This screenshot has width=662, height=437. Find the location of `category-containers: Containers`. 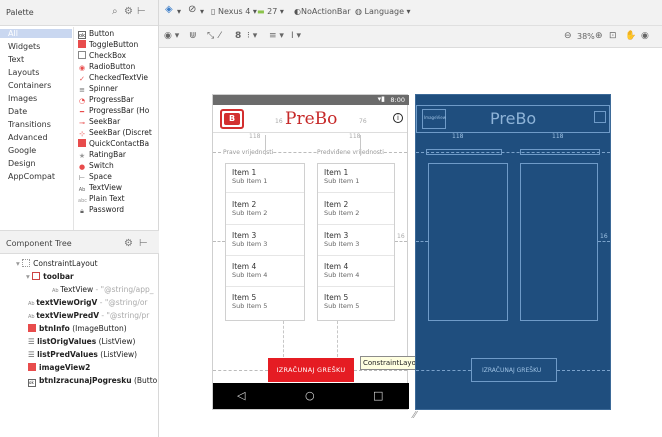

category-containers: Containers is located at coordinates (29, 85).